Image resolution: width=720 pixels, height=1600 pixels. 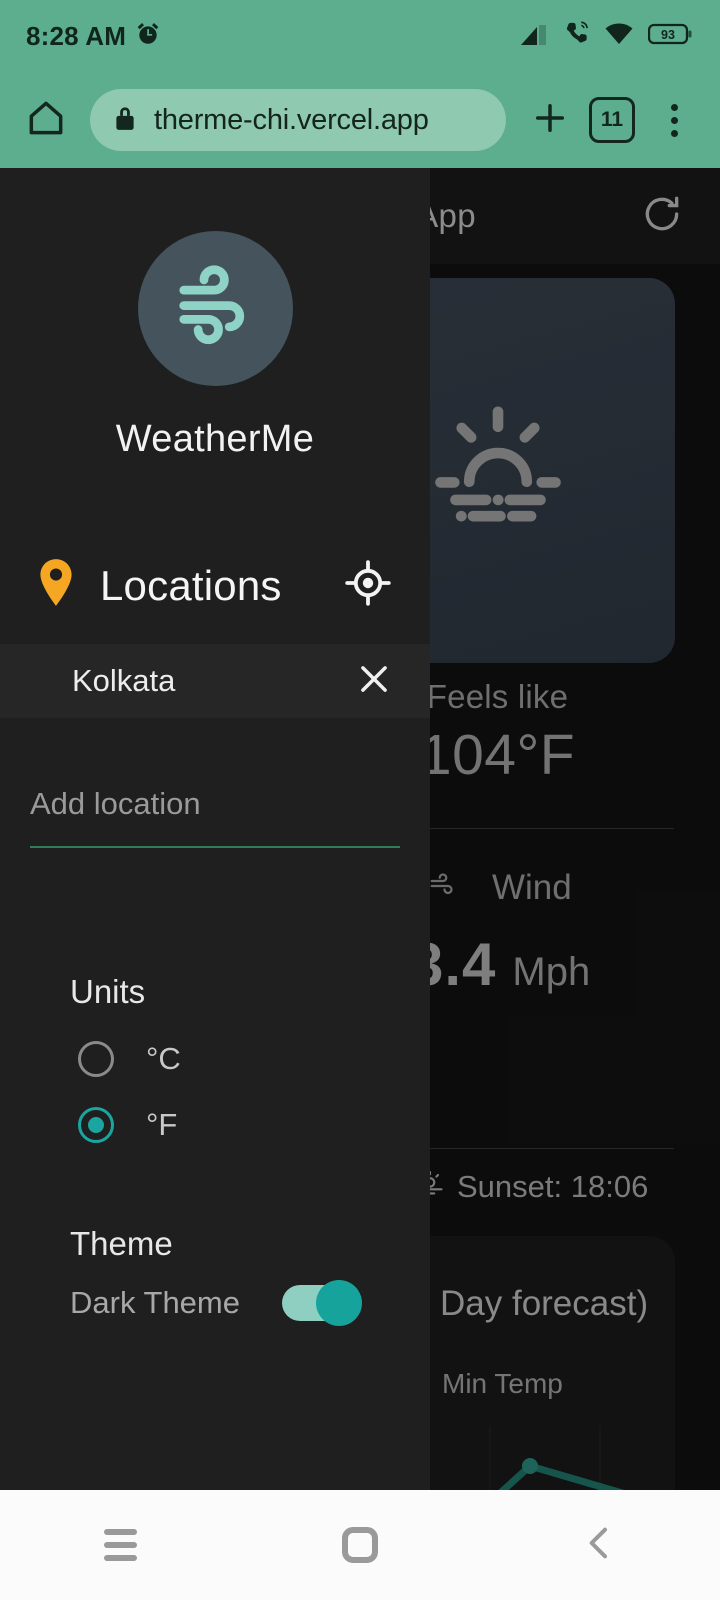 What do you see at coordinates (163, 1058) in the screenshot?
I see `radio-celsius-label: °C` at bounding box center [163, 1058].